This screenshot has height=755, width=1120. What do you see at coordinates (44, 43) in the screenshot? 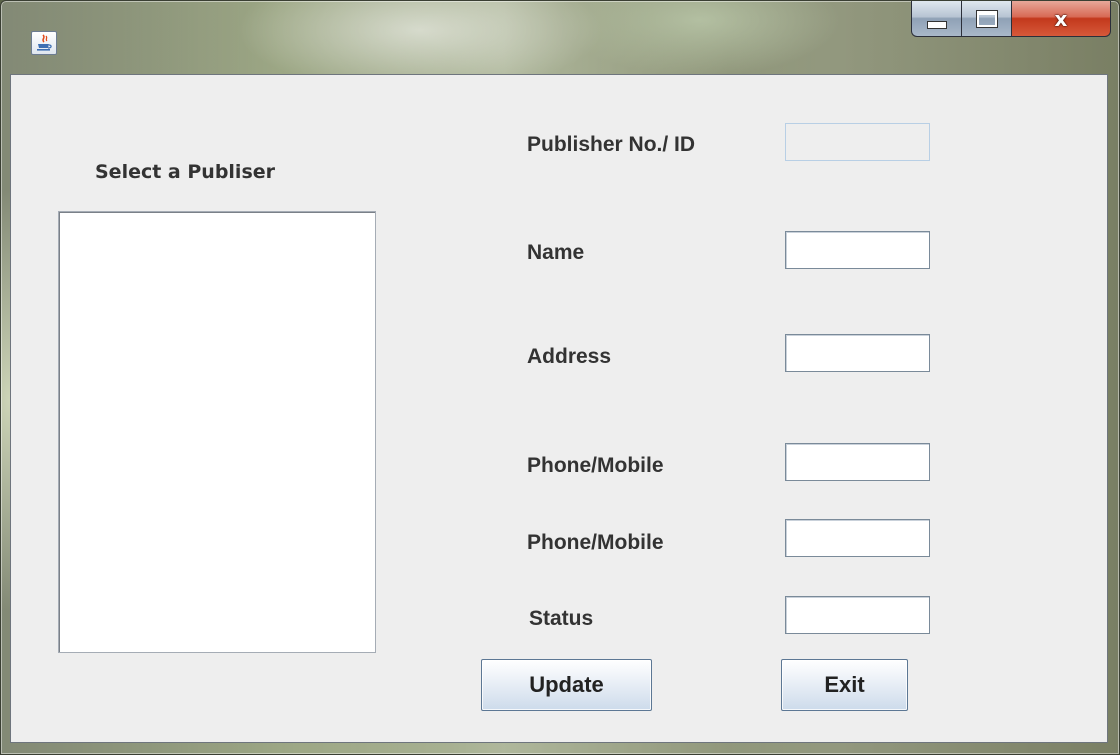
I see `java-cup-icon` at bounding box center [44, 43].